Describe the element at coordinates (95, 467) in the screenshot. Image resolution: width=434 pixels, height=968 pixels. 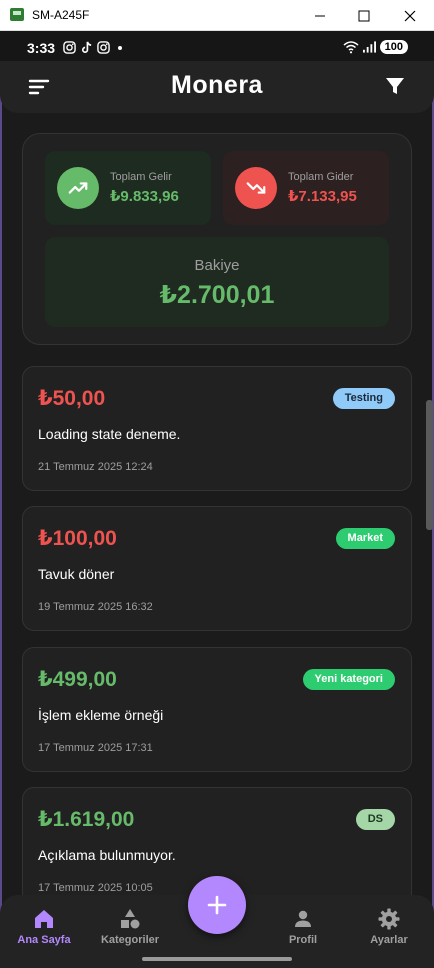
I see `transaction-date: 21 Temmuz 2025 12:24` at that location.